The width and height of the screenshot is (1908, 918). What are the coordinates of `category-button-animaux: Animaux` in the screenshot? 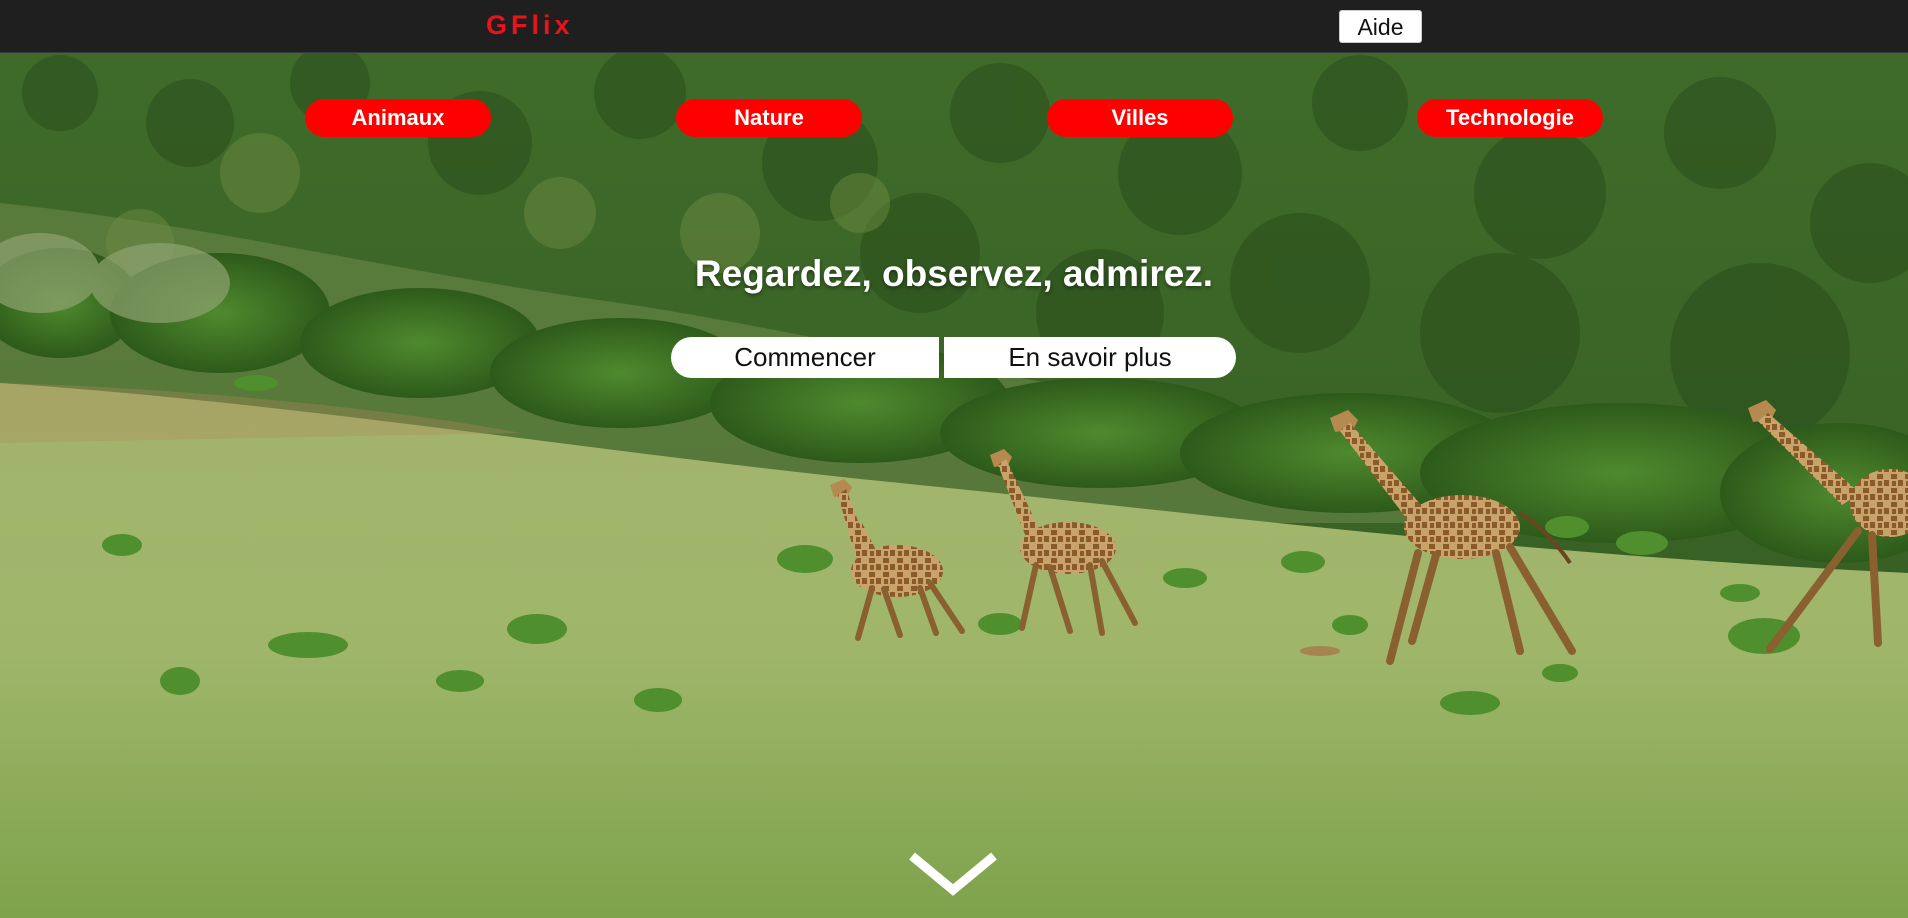 It's located at (398, 118).